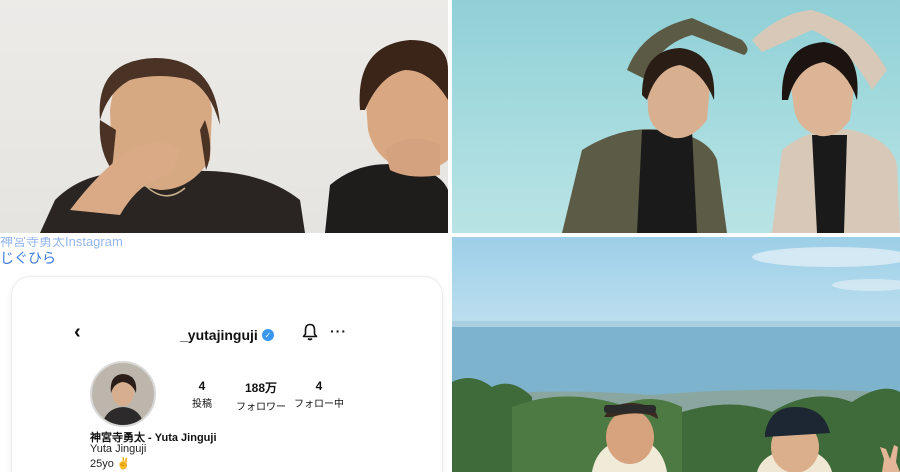  I want to click on stat-following: 4 フォロー中, so click(319, 394).